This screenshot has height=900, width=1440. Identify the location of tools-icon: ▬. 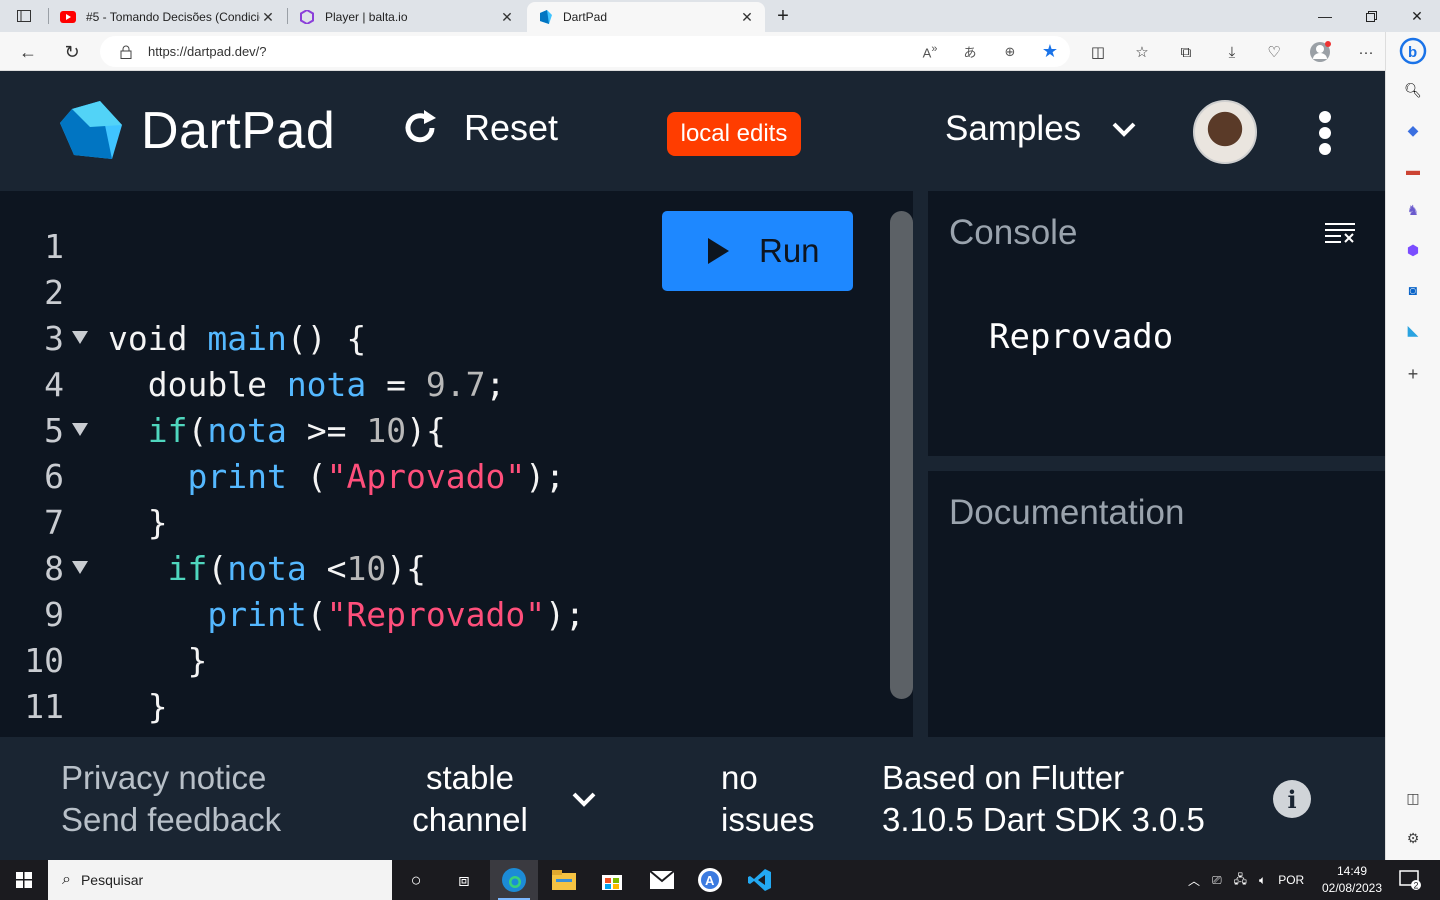
(1413, 170).